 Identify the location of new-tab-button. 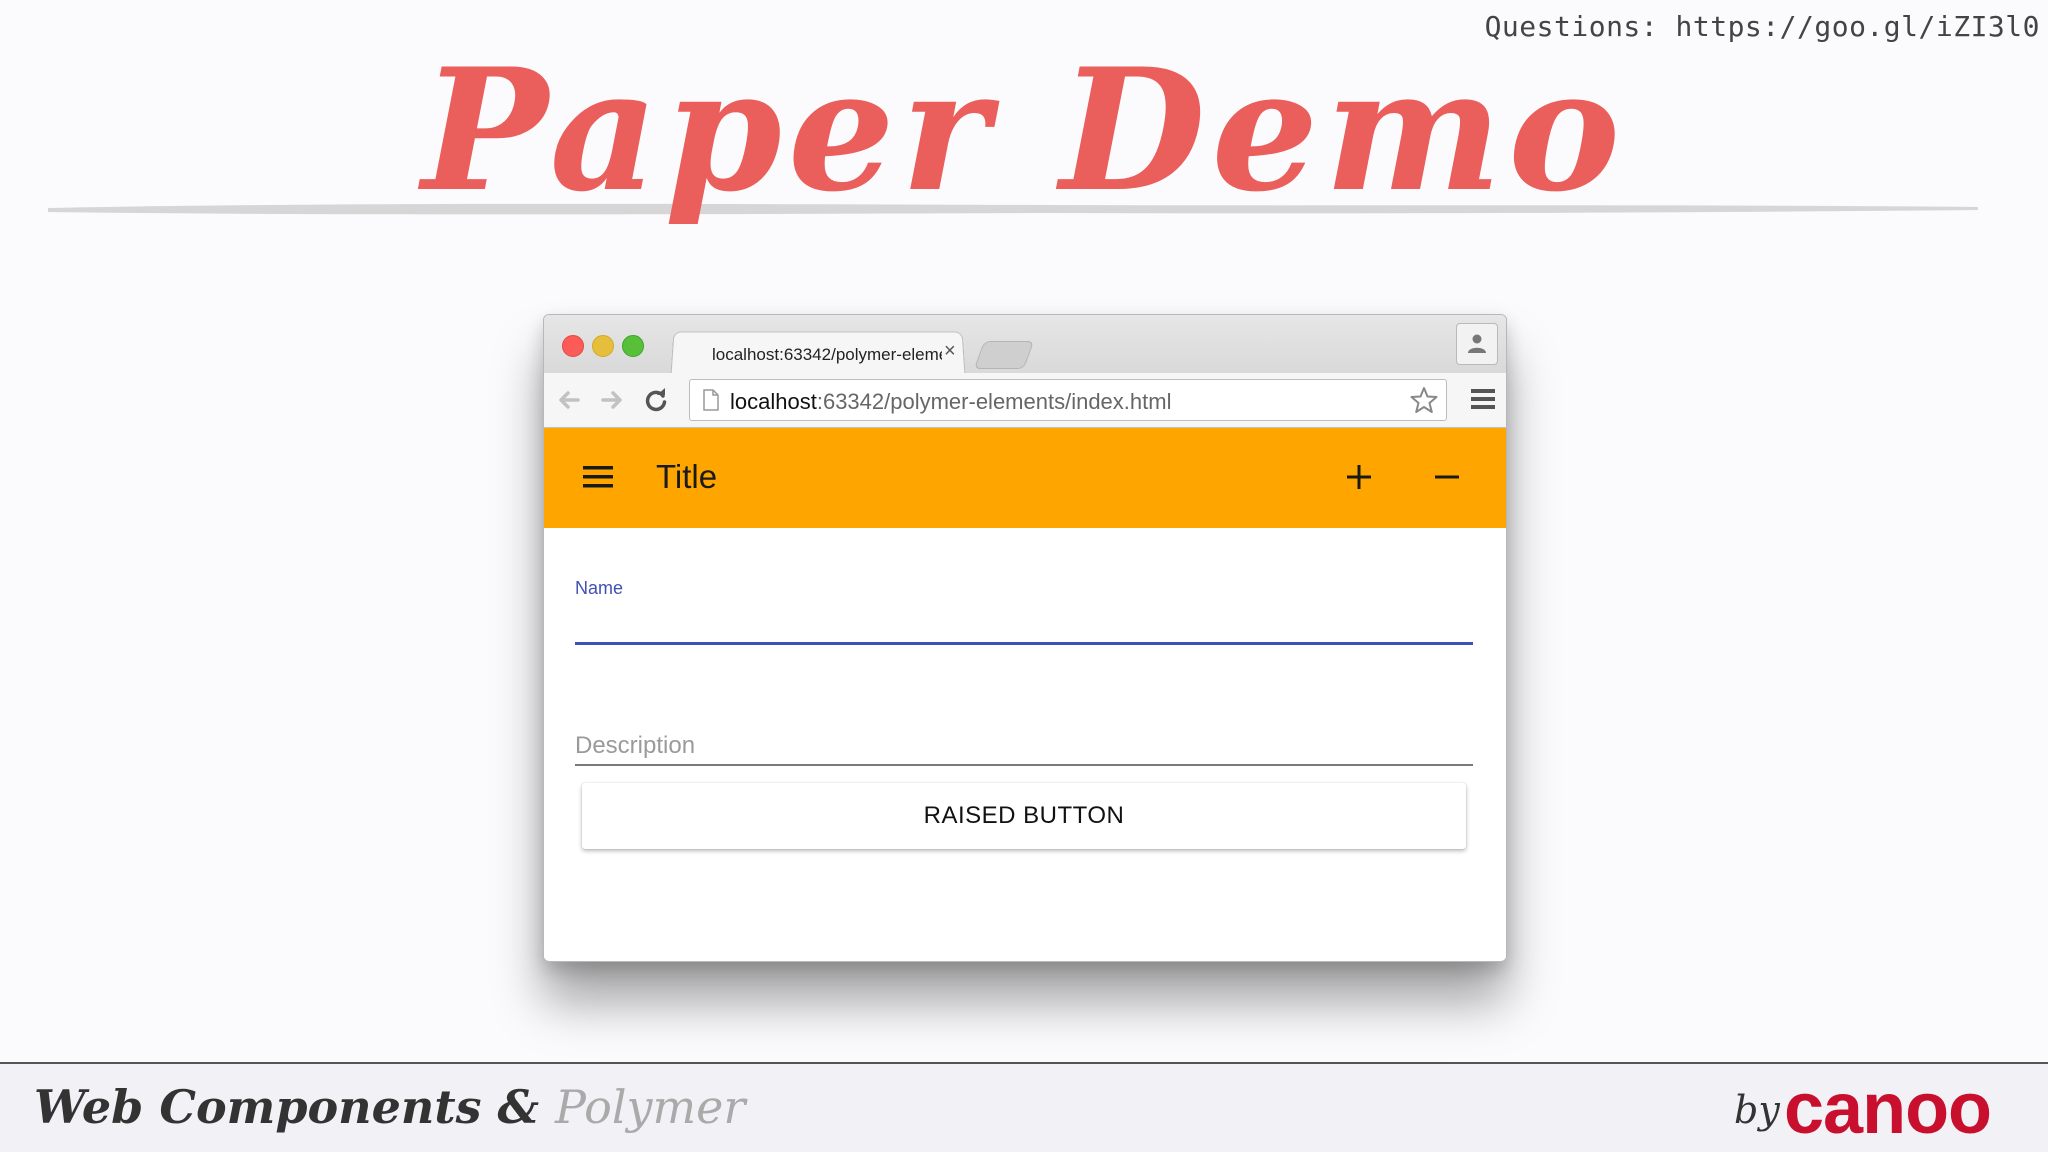
(1004, 355).